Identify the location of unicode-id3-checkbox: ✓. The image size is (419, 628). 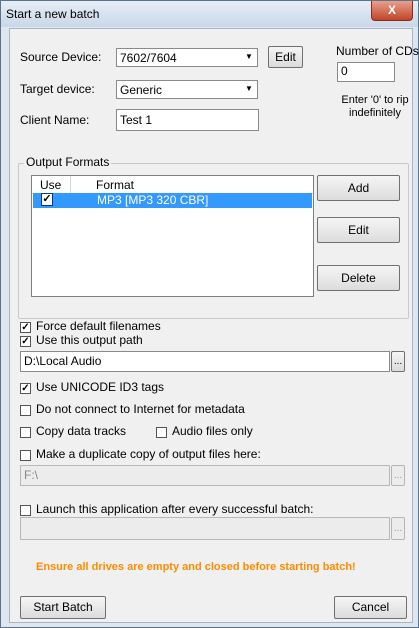
(25, 388).